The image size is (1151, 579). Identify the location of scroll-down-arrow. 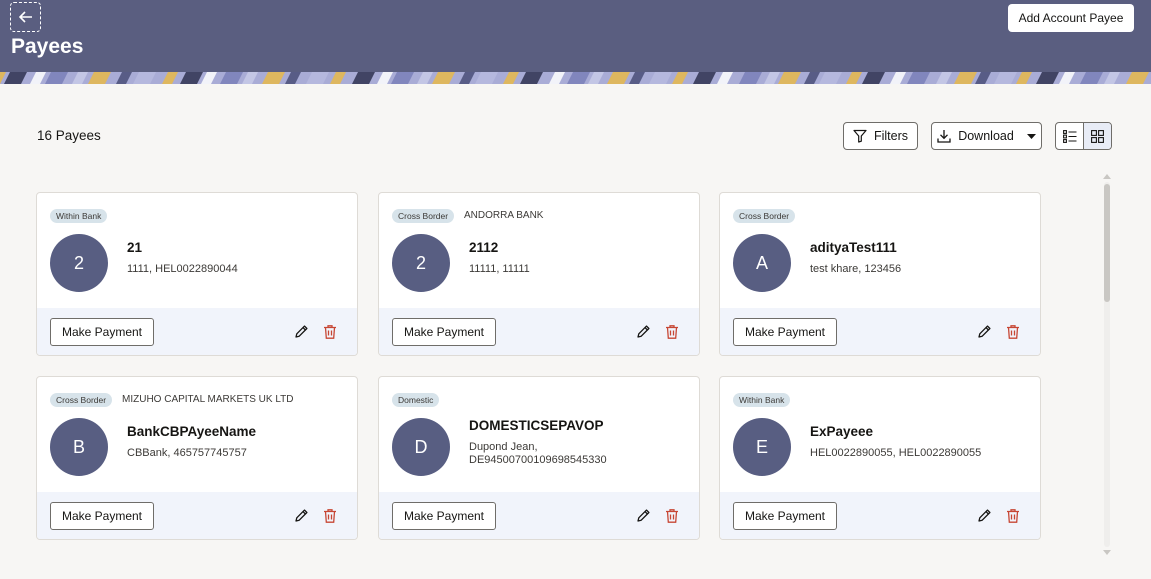
(1107, 552).